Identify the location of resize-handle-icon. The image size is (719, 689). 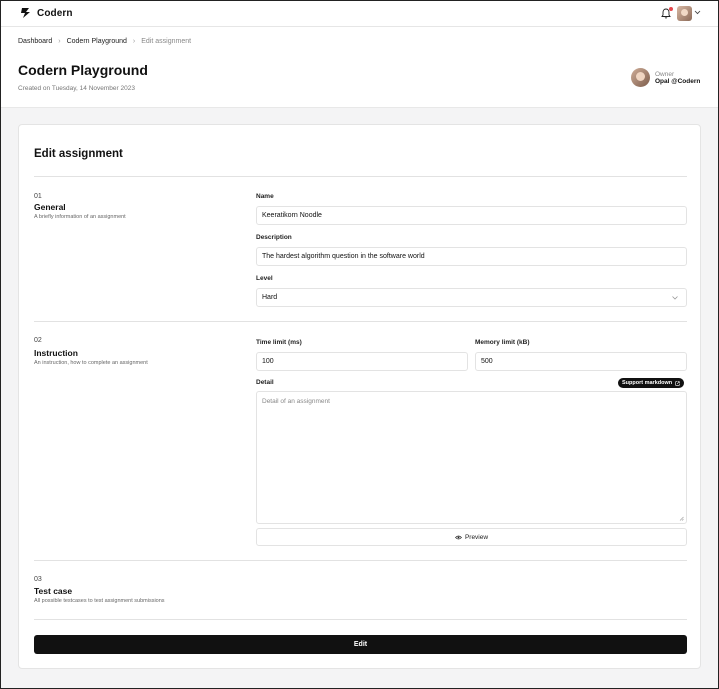
(681, 518).